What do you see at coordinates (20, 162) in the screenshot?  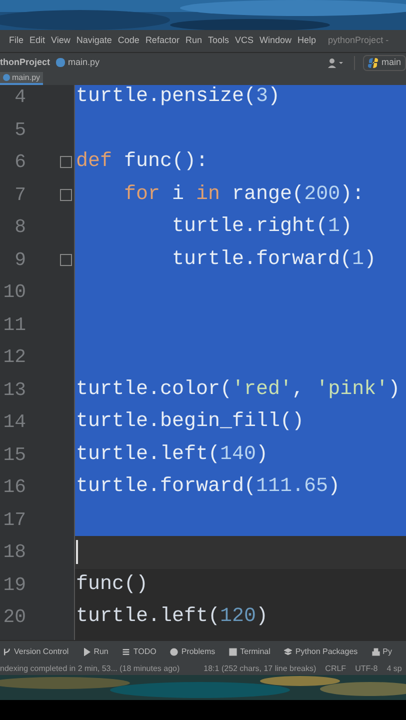 I see `line-number: 6` at bounding box center [20, 162].